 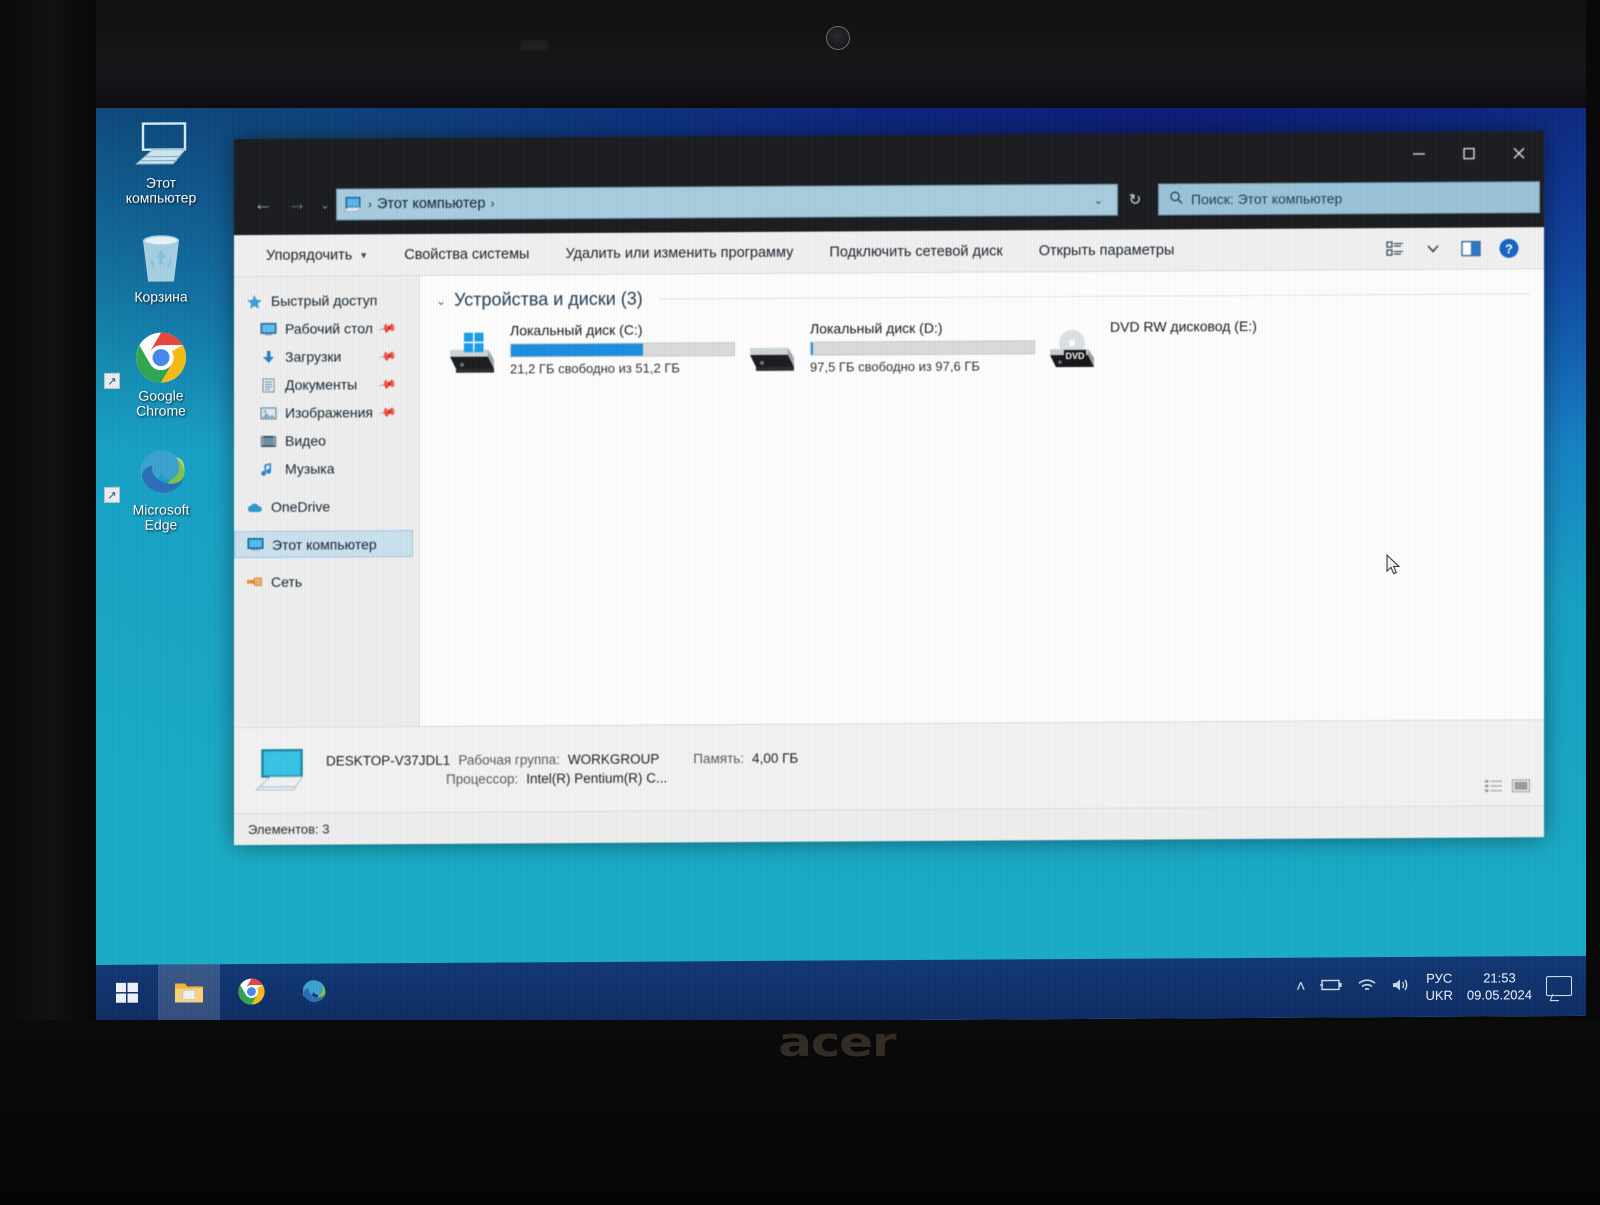 I want to click on cmd-open-settings: Открыть параметры, so click(x=1107, y=250).